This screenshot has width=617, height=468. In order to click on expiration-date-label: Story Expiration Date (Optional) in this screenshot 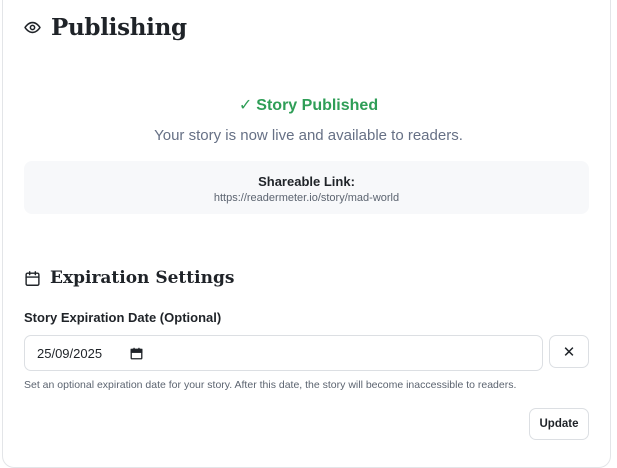, I will do `click(123, 317)`.